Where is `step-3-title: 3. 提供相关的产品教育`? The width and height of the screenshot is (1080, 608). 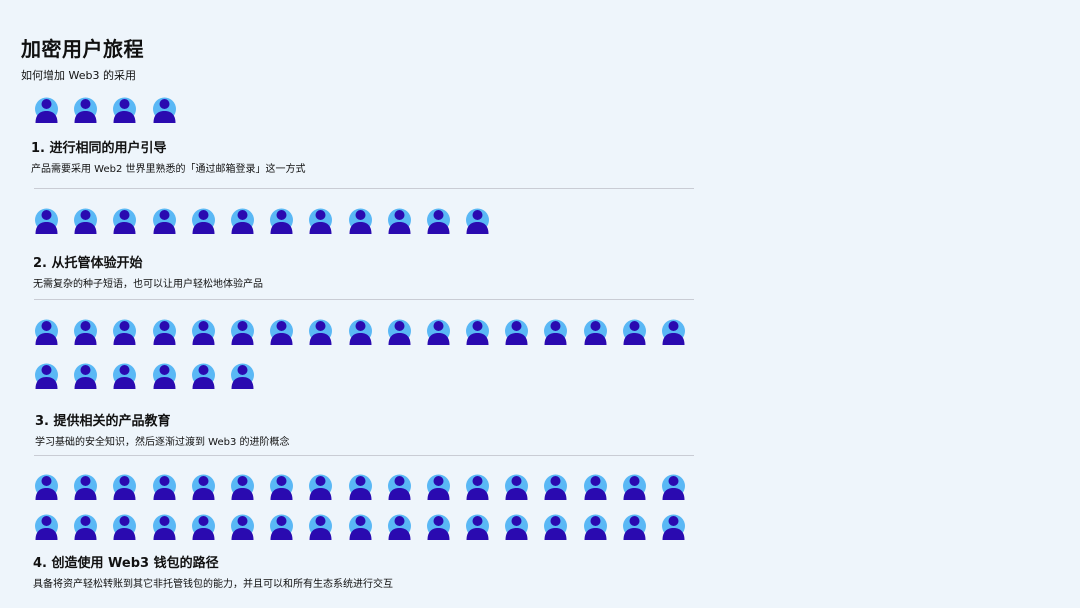 step-3-title: 3. 提供相关的产品教育 is located at coordinates (103, 421).